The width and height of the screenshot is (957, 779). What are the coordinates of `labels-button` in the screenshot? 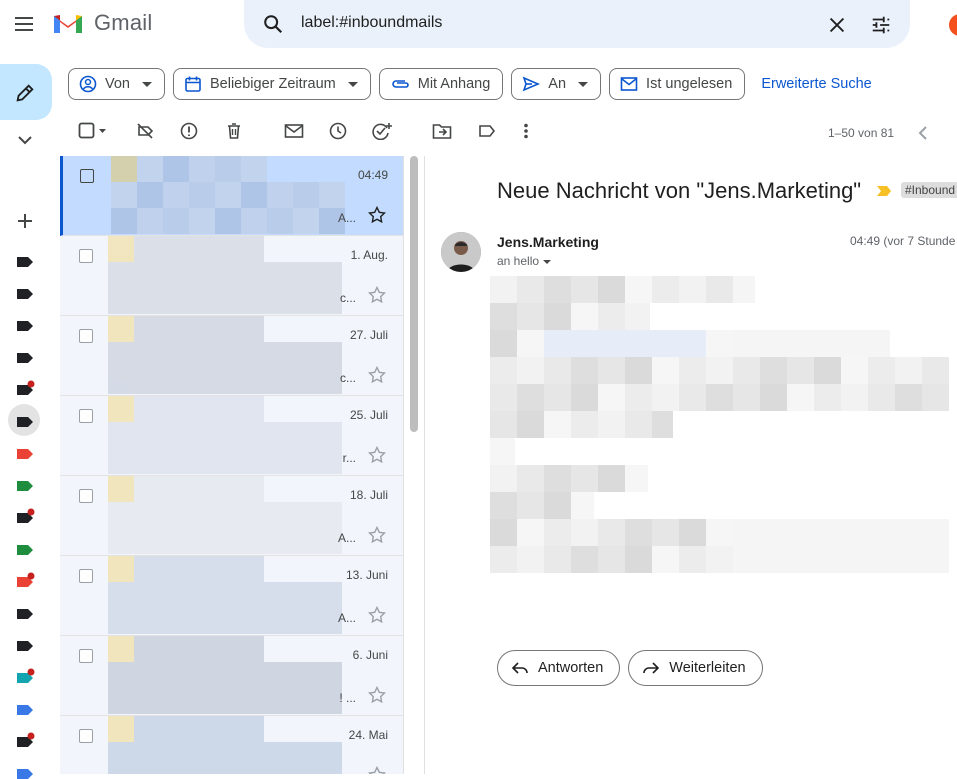 It's located at (487, 133).